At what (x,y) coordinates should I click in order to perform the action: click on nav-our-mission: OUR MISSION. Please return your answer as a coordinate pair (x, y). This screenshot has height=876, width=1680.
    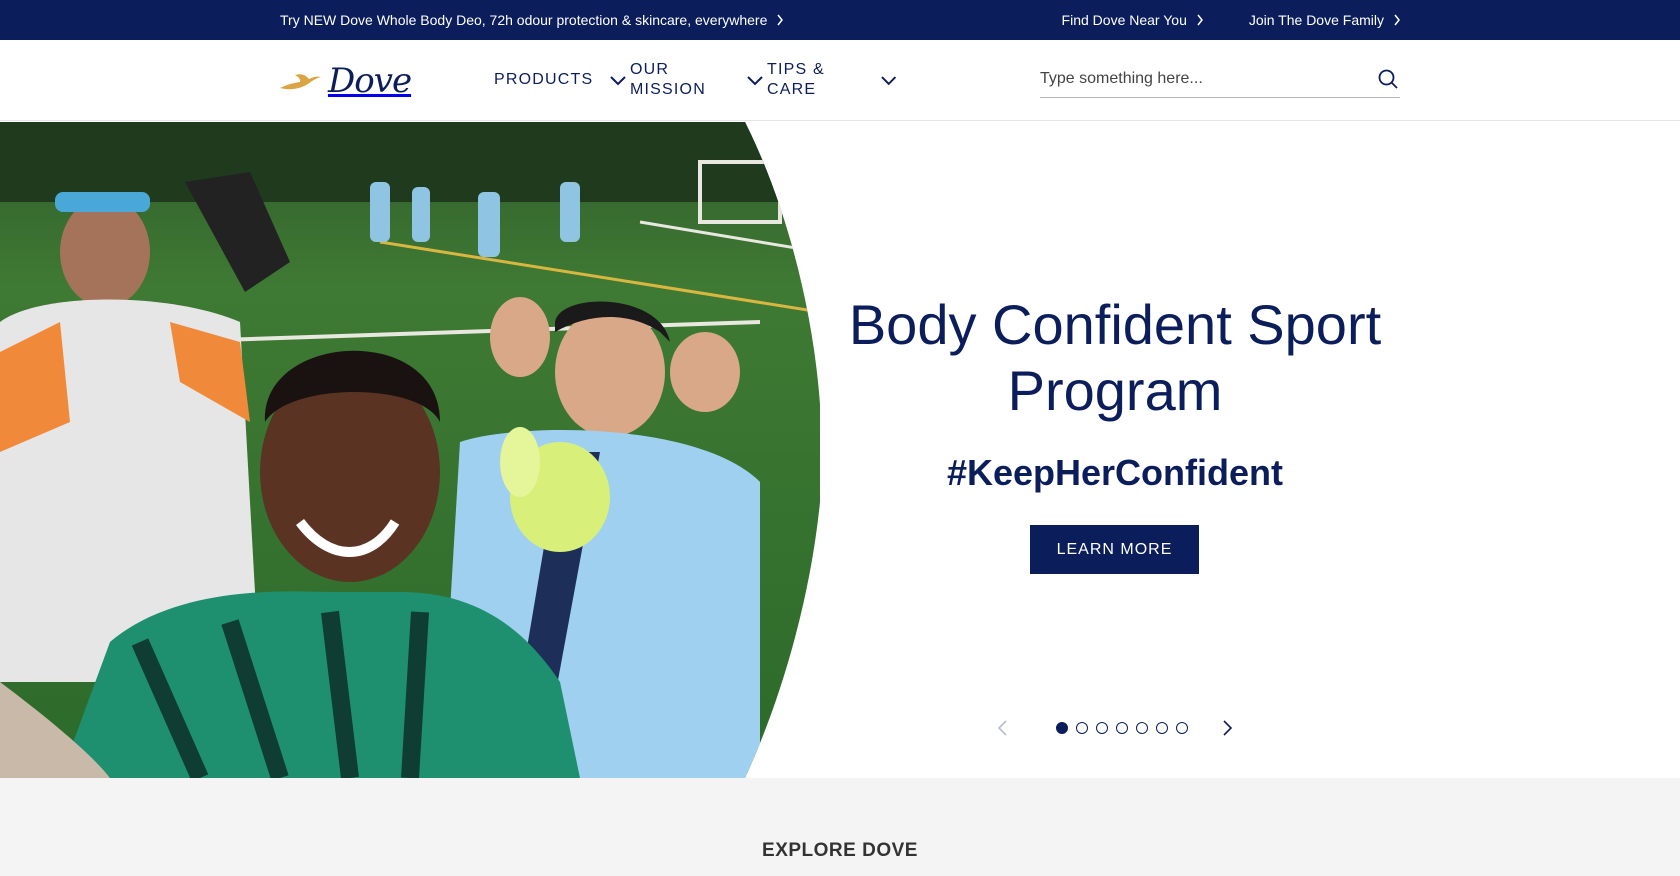
    Looking at the image, I should click on (698, 80).